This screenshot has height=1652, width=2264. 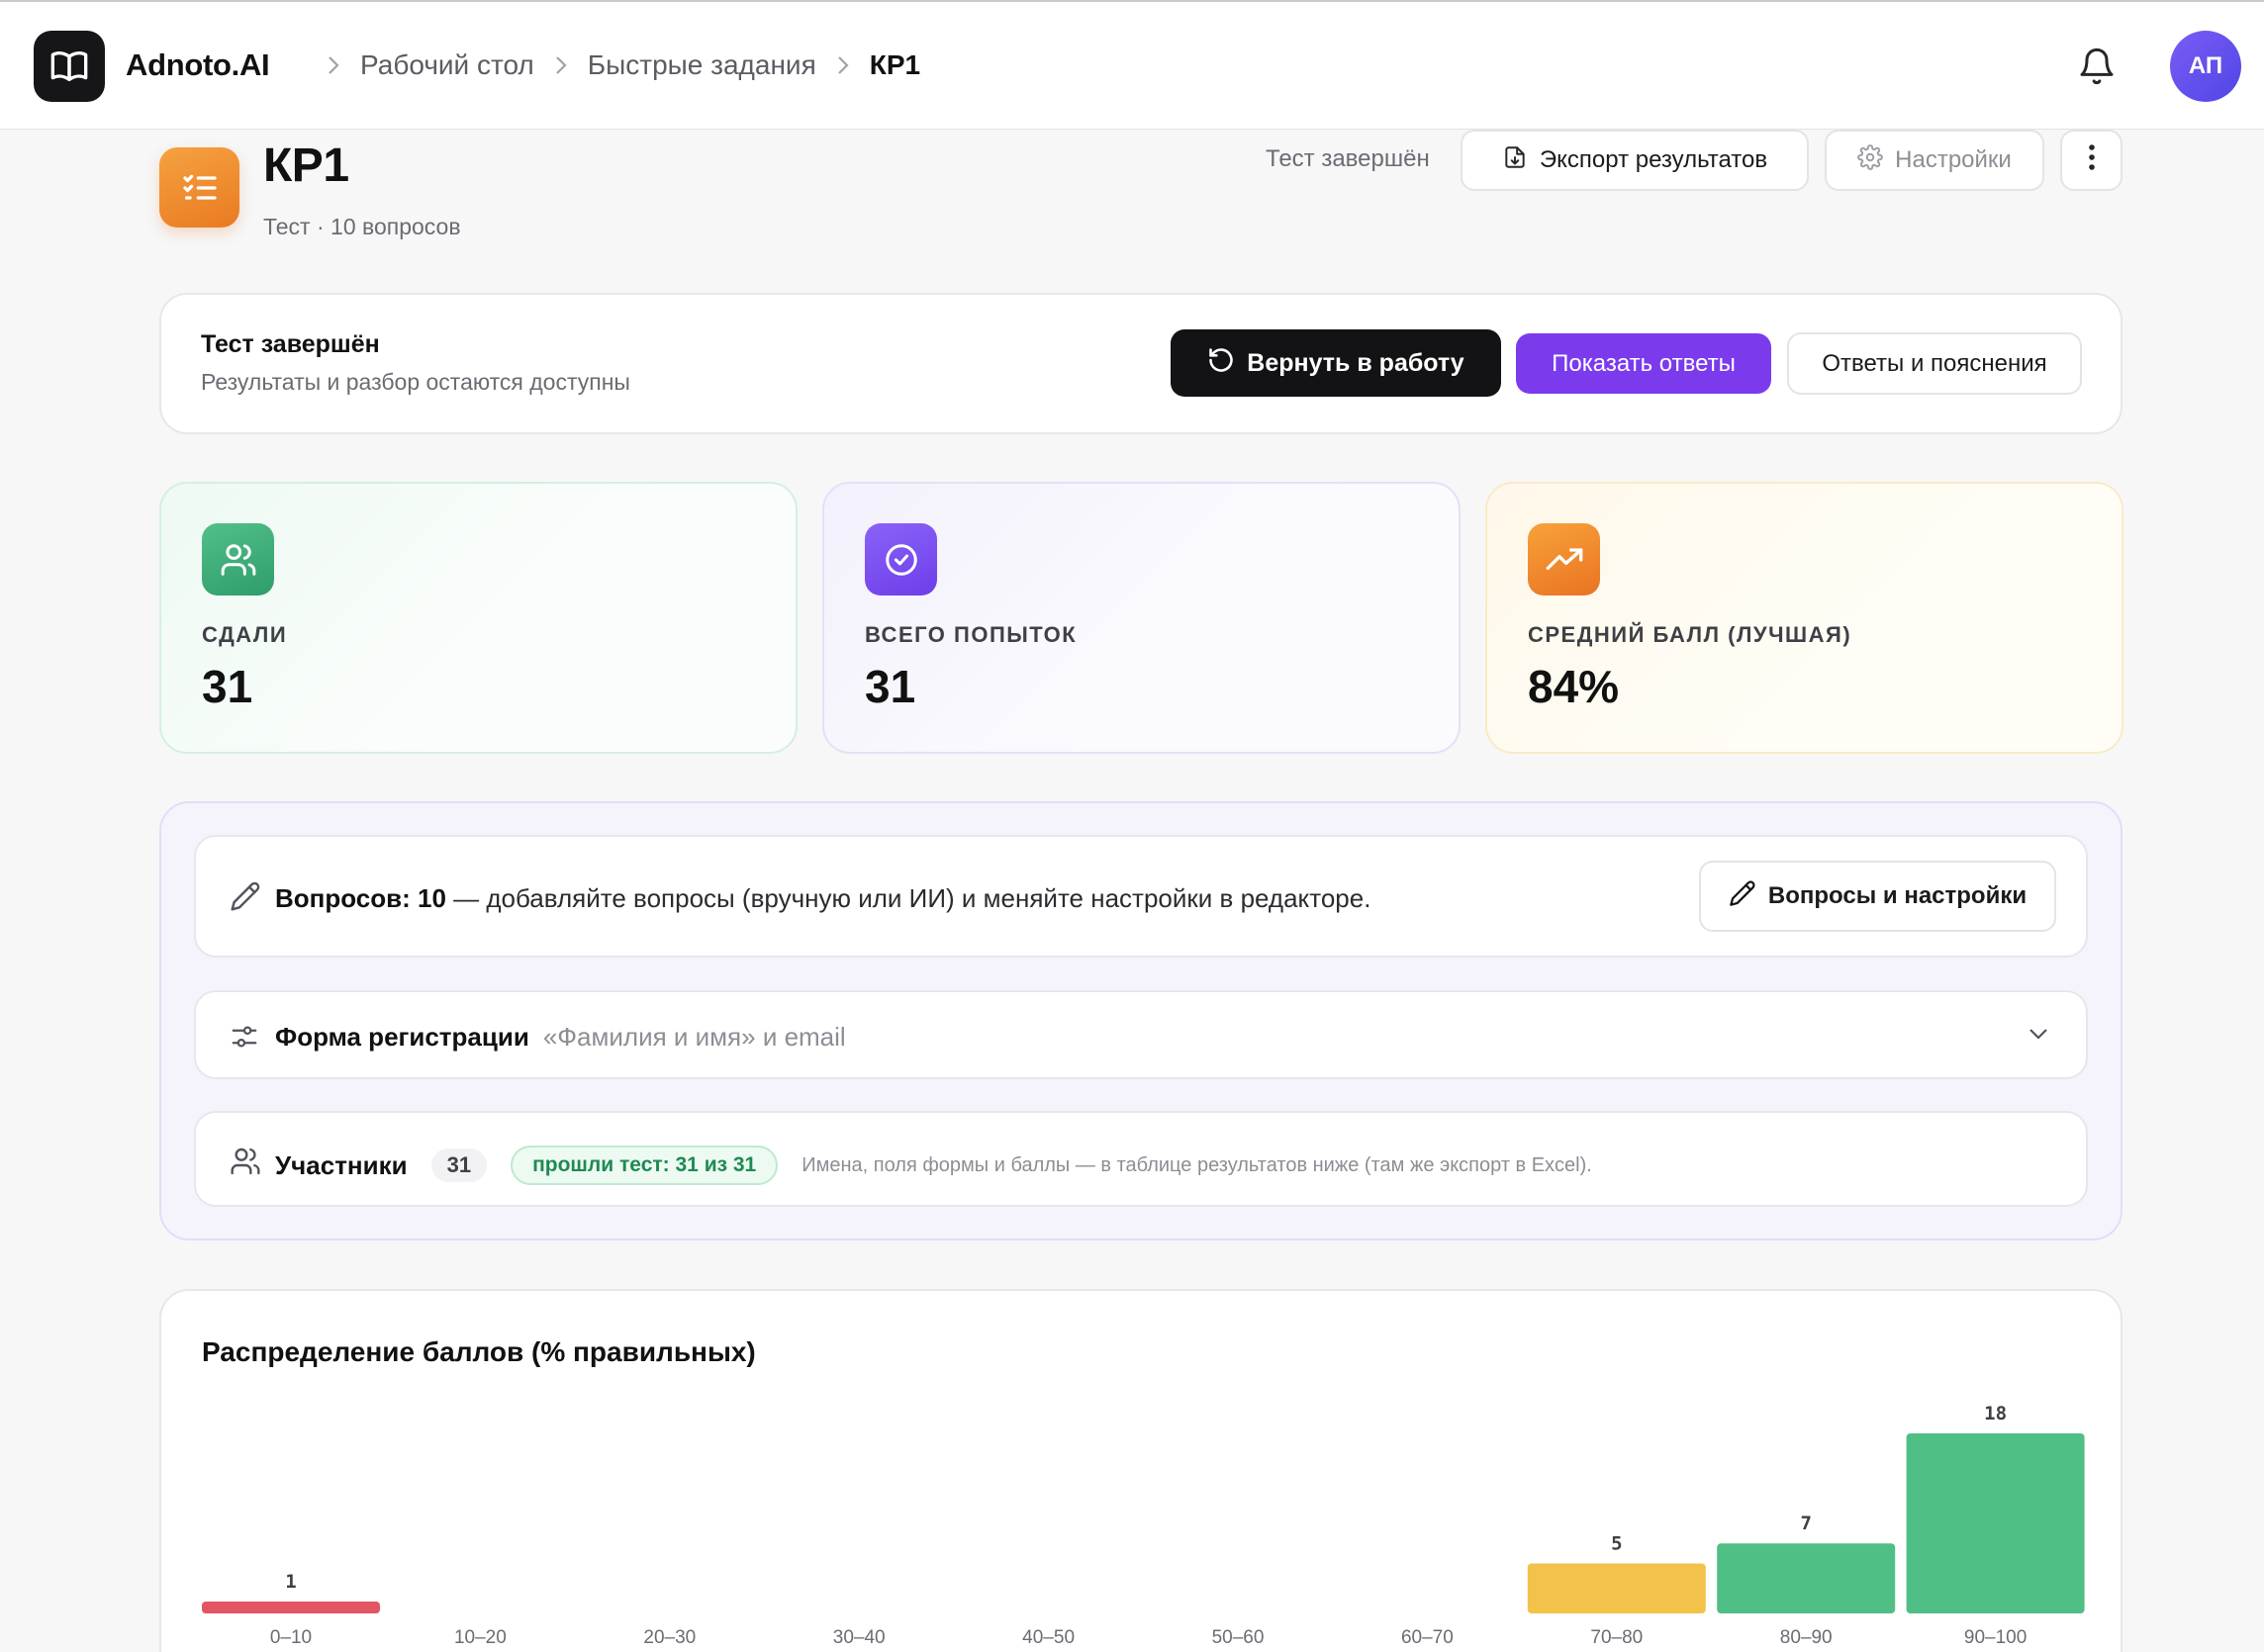 I want to click on chart-data-label: 1, so click(x=290, y=1582).